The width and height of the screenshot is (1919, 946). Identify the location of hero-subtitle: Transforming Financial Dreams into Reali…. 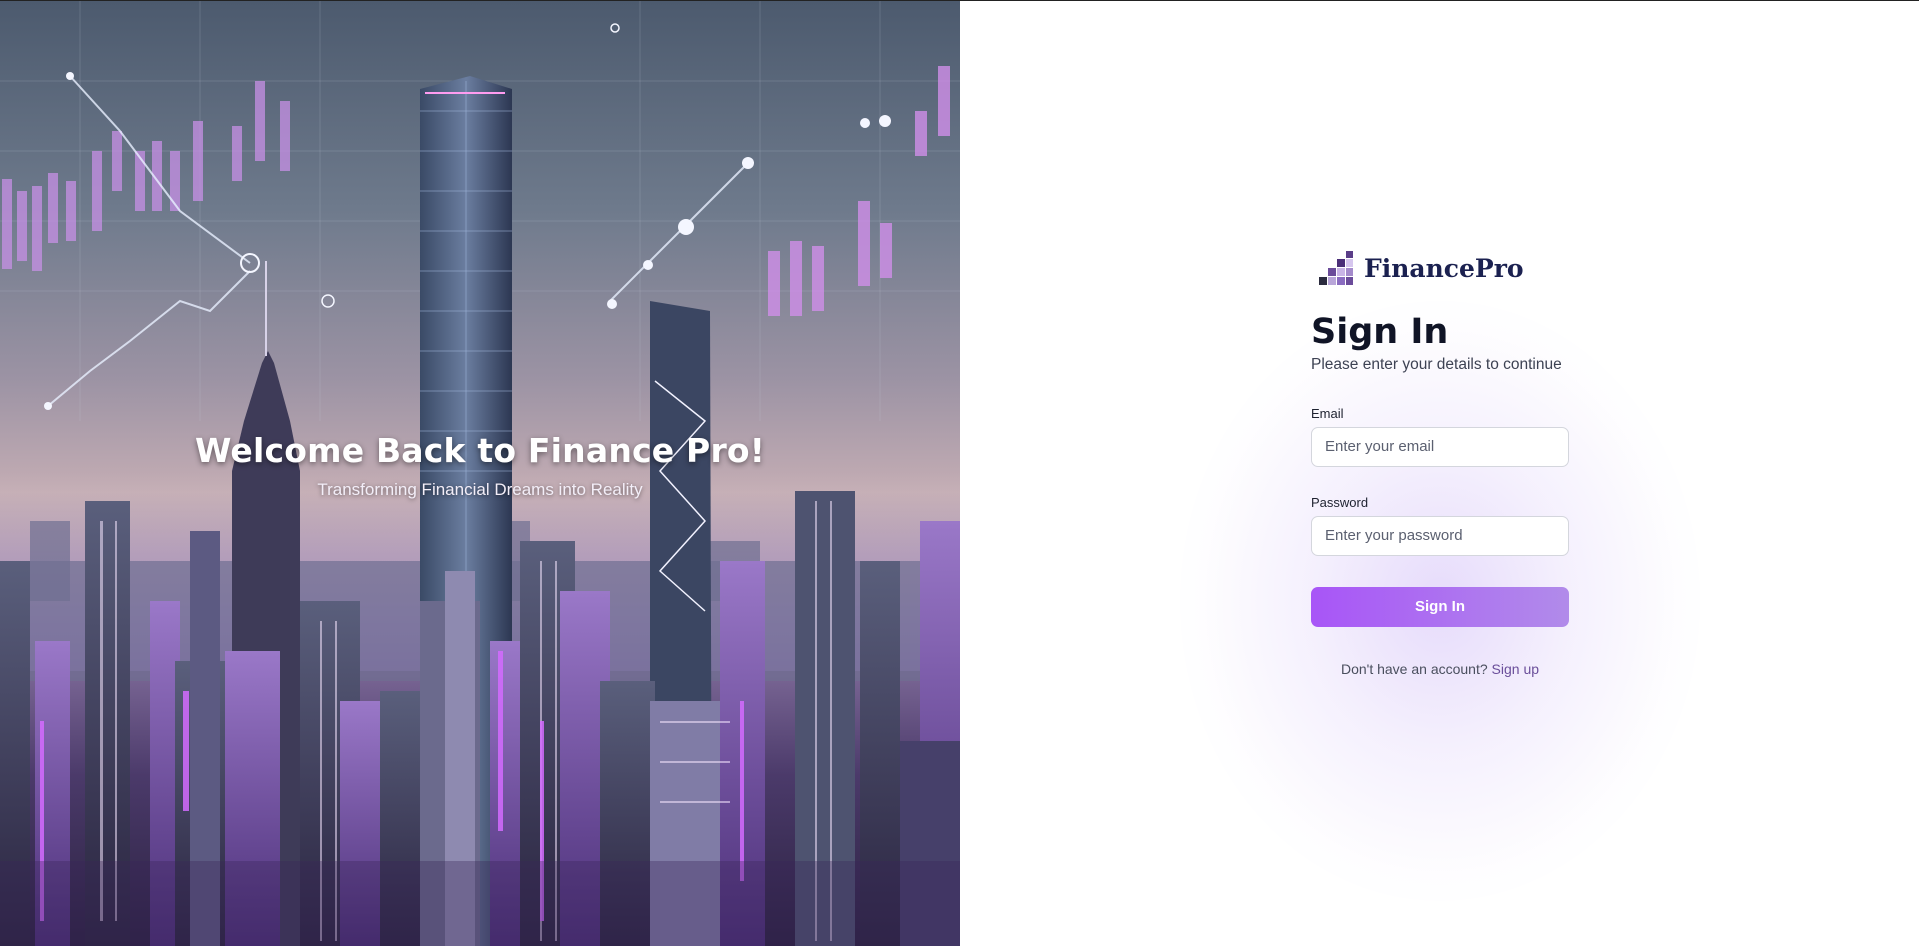
(480, 489).